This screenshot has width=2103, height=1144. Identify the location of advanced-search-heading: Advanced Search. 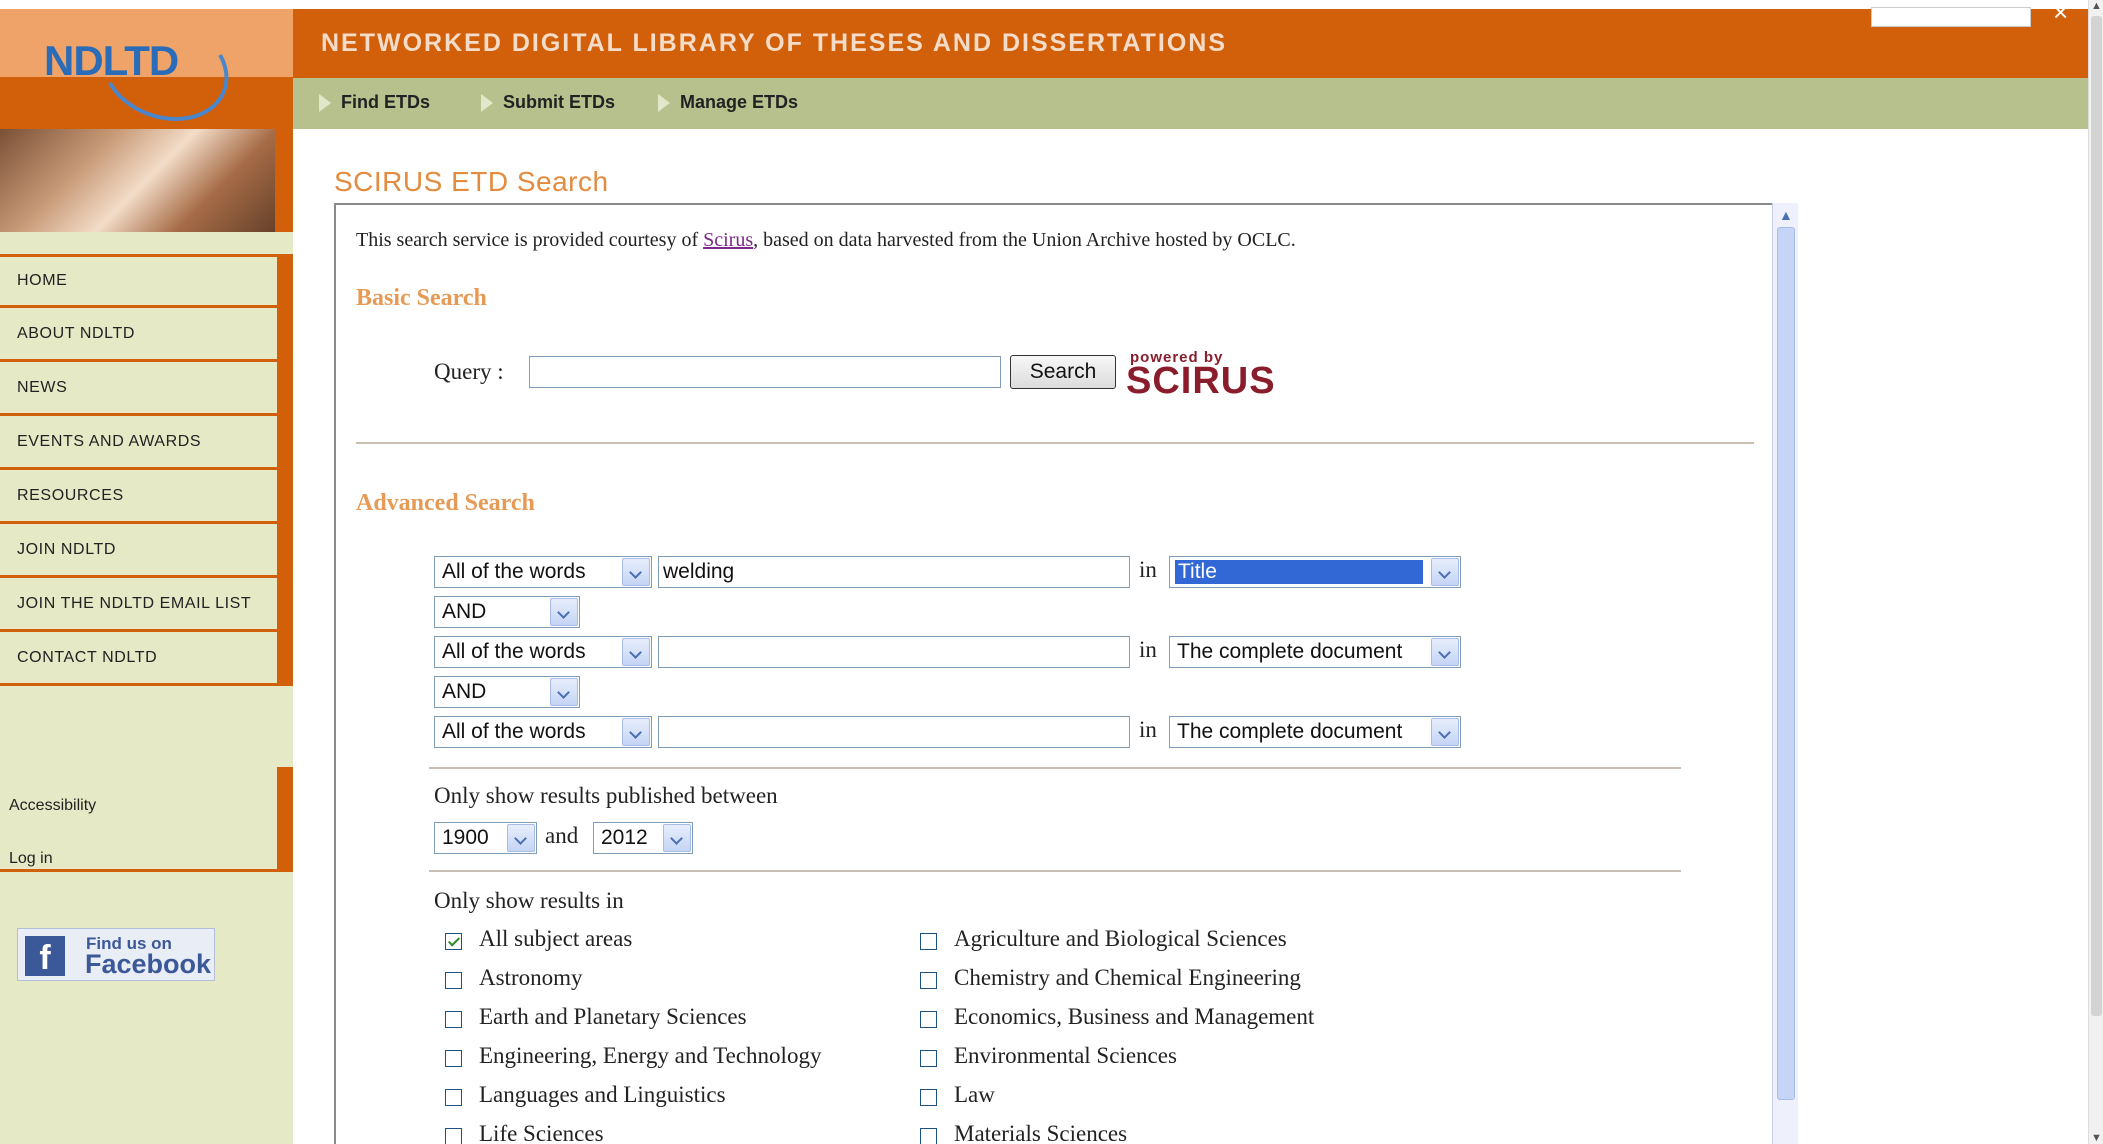
(445, 503).